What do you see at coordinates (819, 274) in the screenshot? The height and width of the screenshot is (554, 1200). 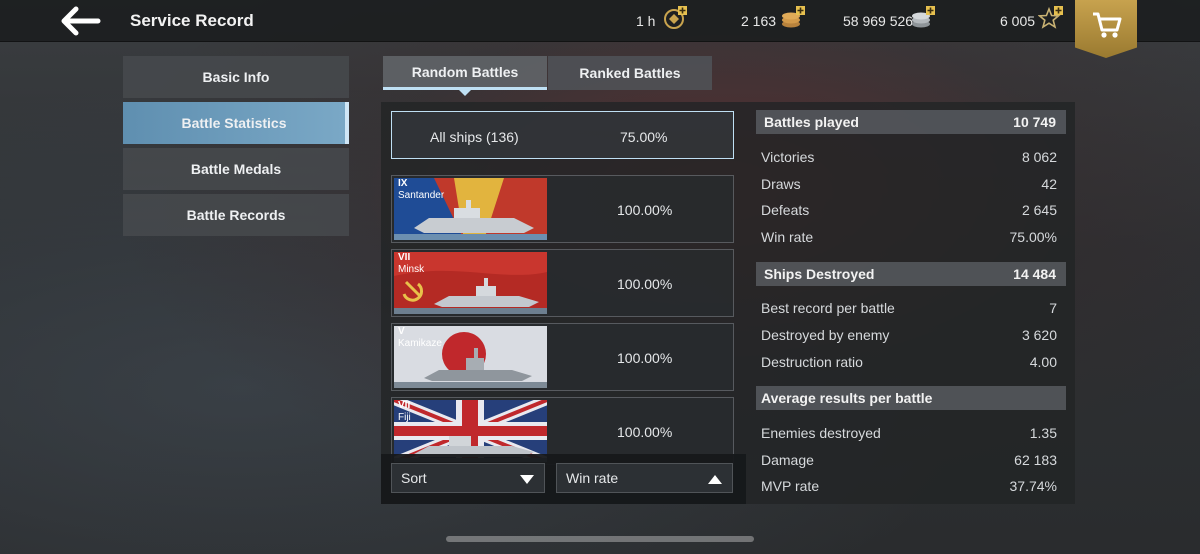 I see `stat-header-label: Ships Destroyed` at bounding box center [819, 274].